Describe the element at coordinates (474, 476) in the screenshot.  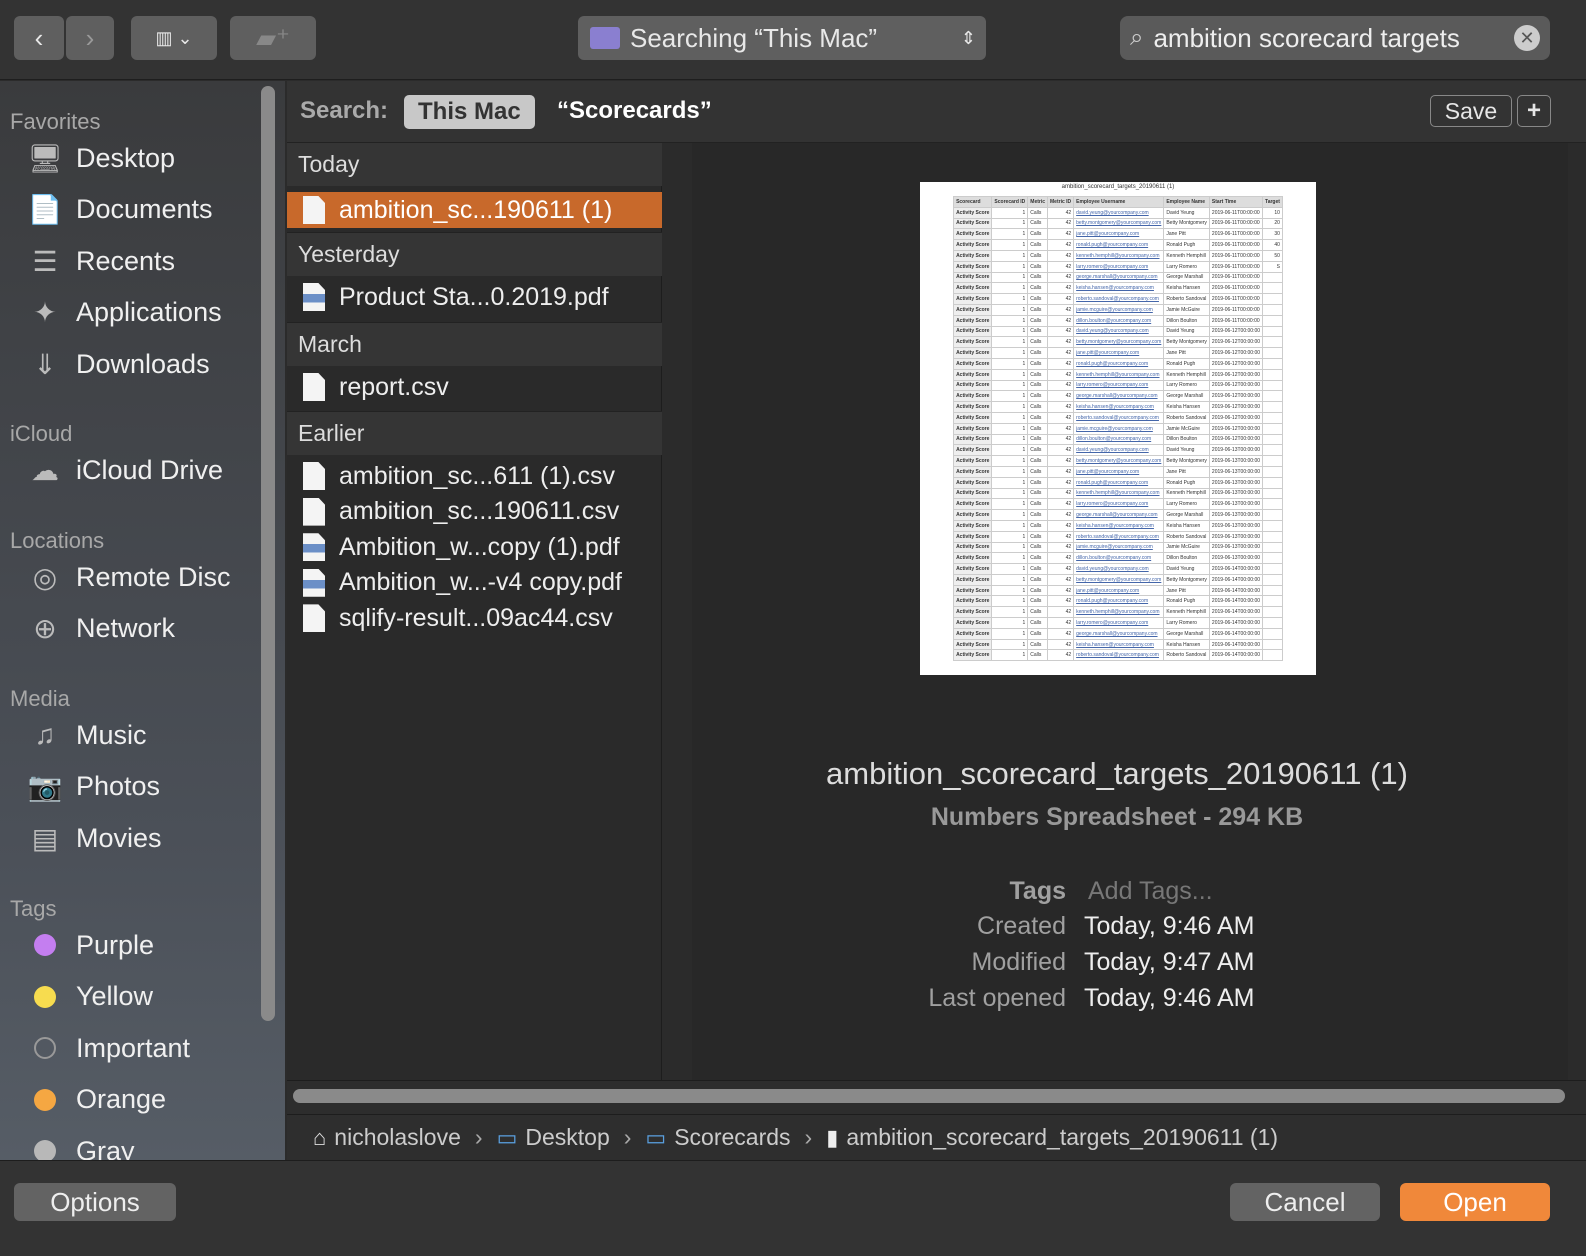
I see `file-row: ambition_sc...611 (1).csv` at that location.